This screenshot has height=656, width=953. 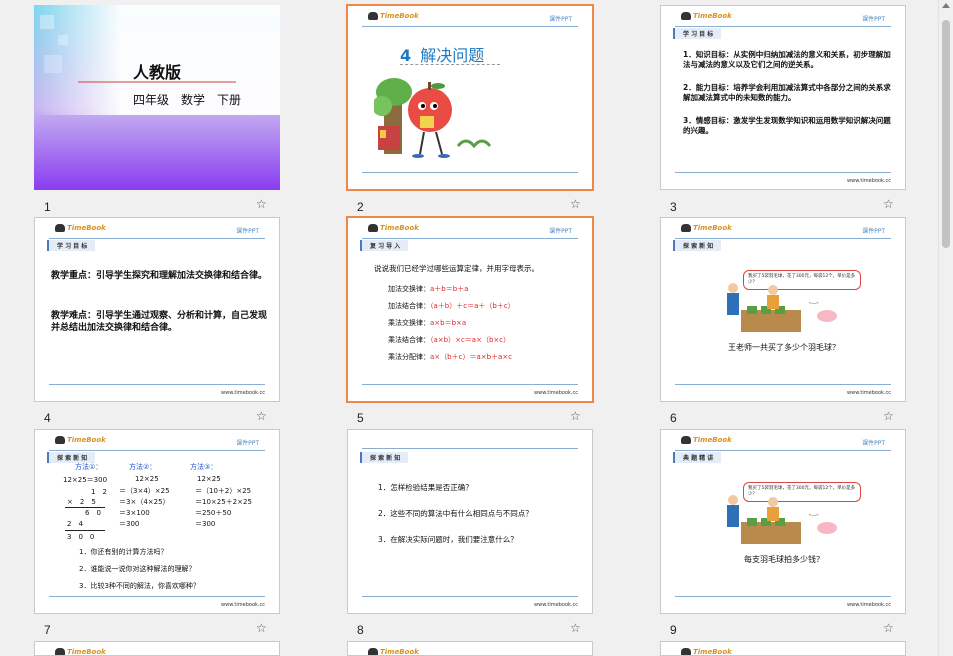 I want to click on method-3-line: 12×25, so click(x=209, y=479).